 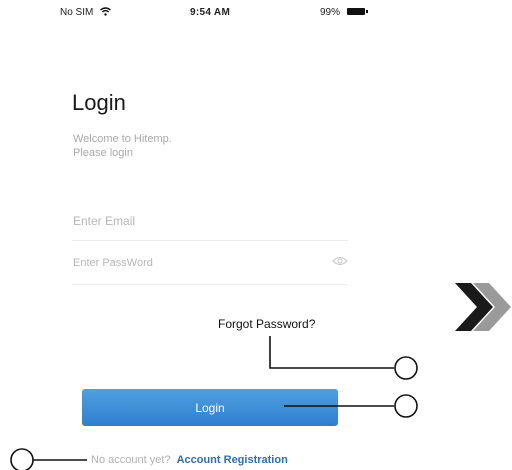 I want to click on register-callout, so click(x=48, y=459).